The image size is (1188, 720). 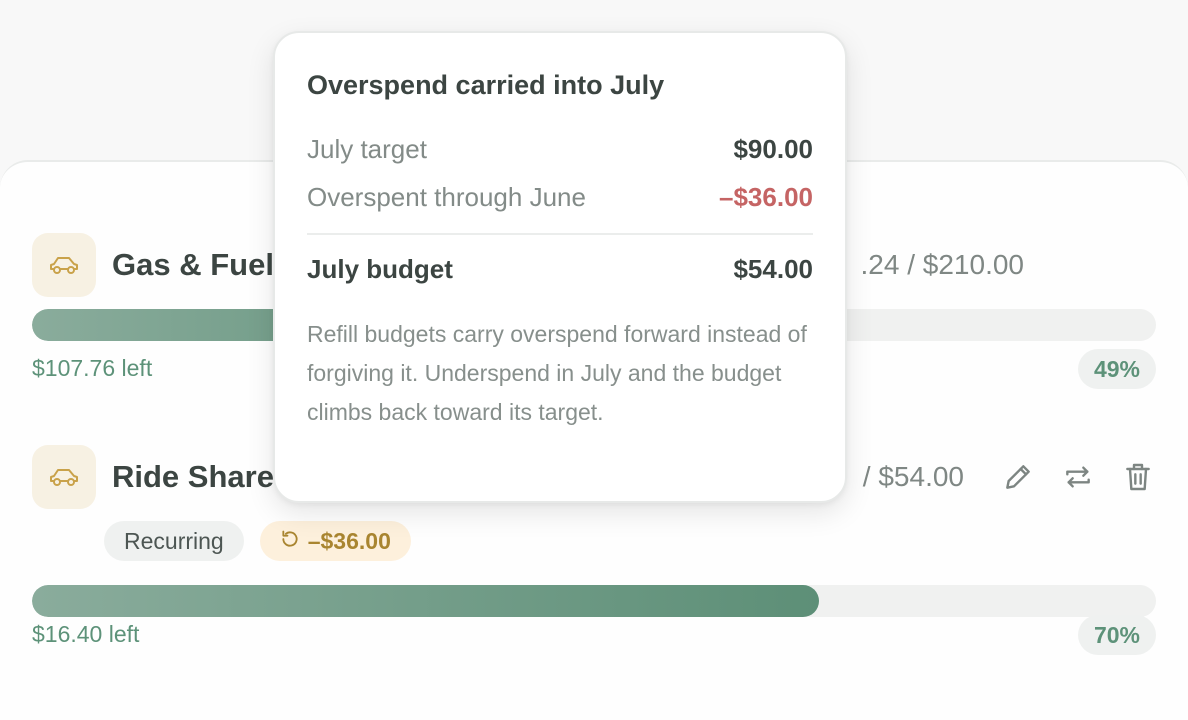 I want to click on line-label: July budget, so click(x=380, y=269).